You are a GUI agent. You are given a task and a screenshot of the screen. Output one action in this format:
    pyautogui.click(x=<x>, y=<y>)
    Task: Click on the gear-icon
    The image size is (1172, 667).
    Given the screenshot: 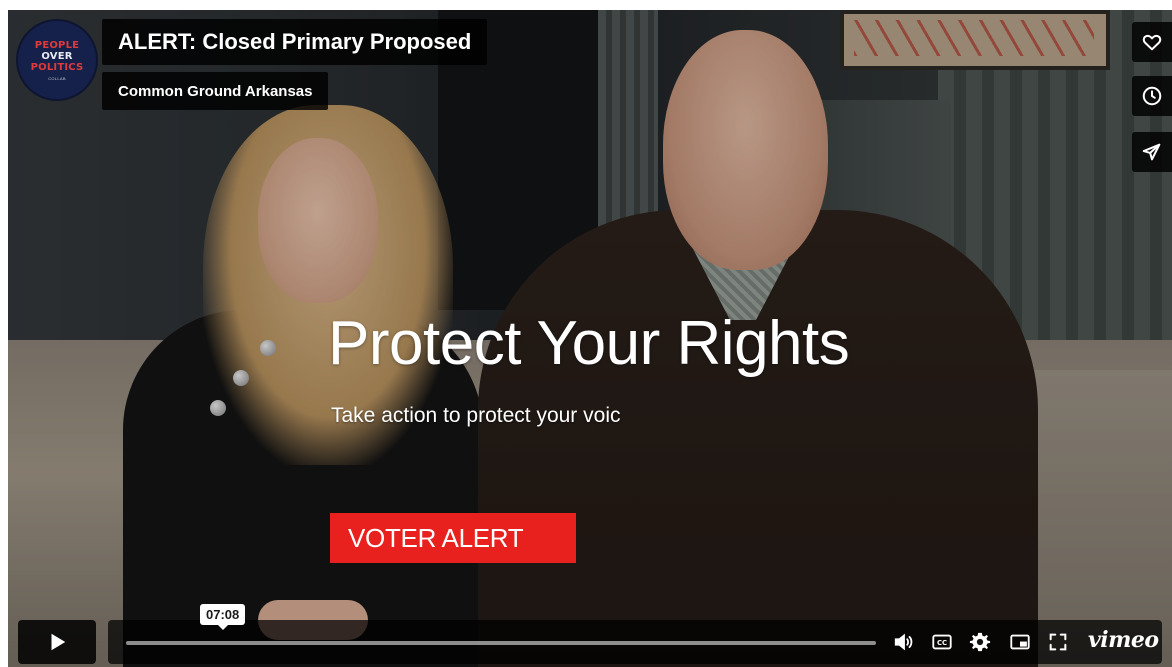 What is the action you would take?
    pyautogui.click(x=980, y=642)
    